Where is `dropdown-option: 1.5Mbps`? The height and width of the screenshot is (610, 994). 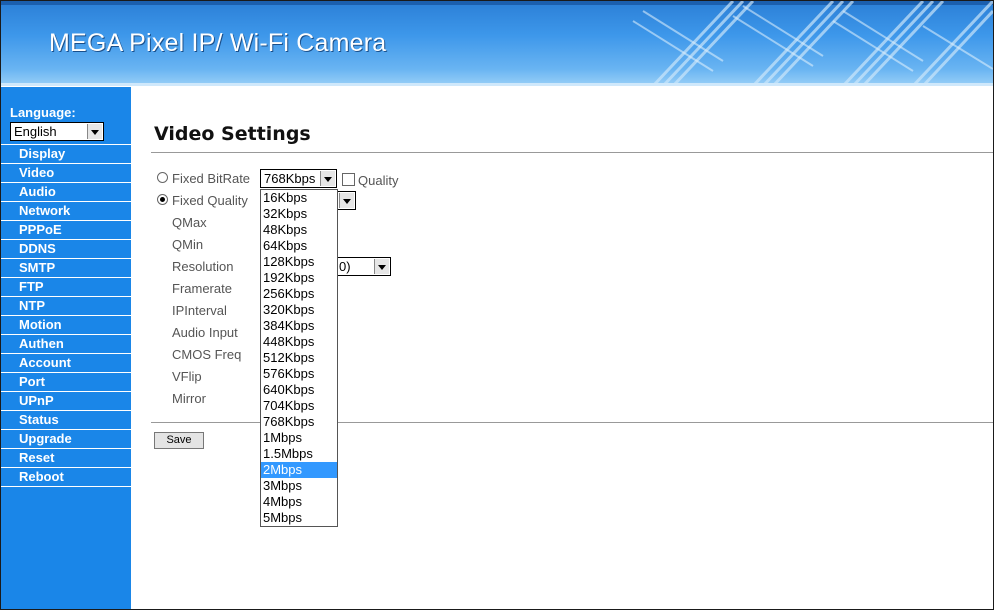 dropdown-option: 1.5Mbps is located at coordinates (299, 454).